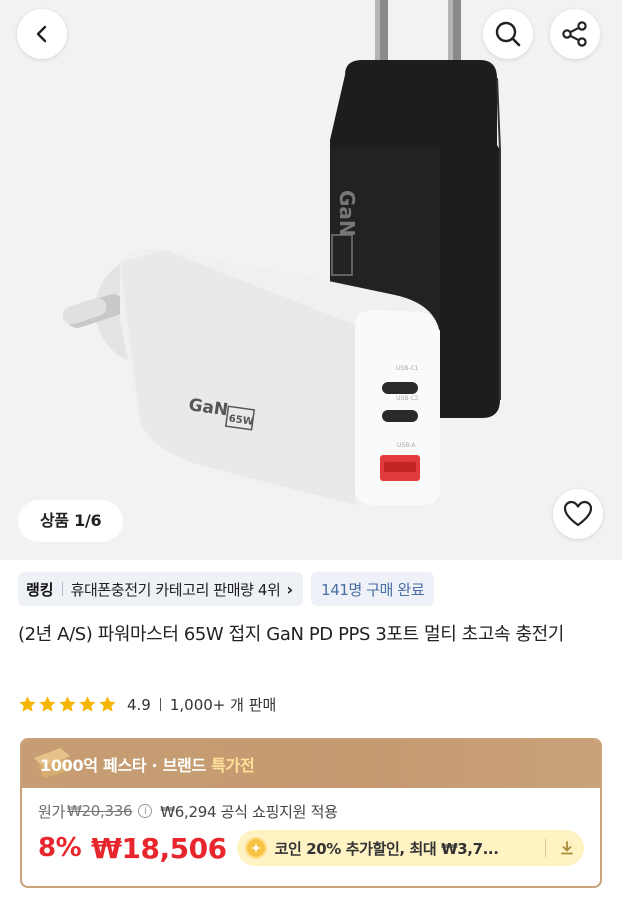  I want to click on coin-icon, so click(255, 848).